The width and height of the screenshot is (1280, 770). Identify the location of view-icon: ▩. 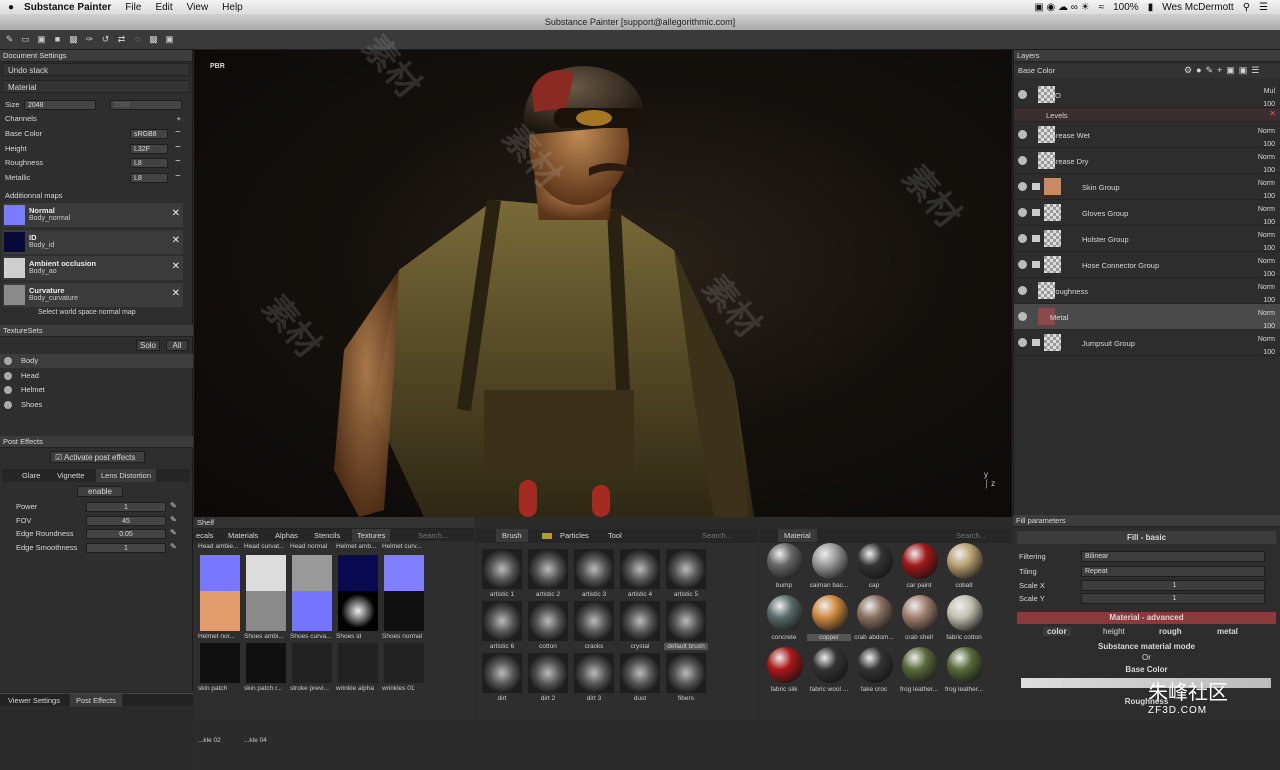
(153, 39).